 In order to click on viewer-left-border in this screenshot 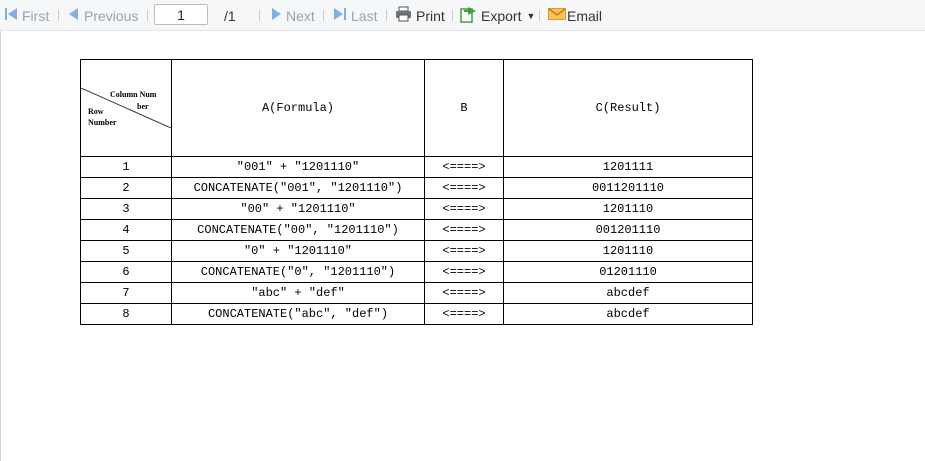, I will do `click(0, 246)`.